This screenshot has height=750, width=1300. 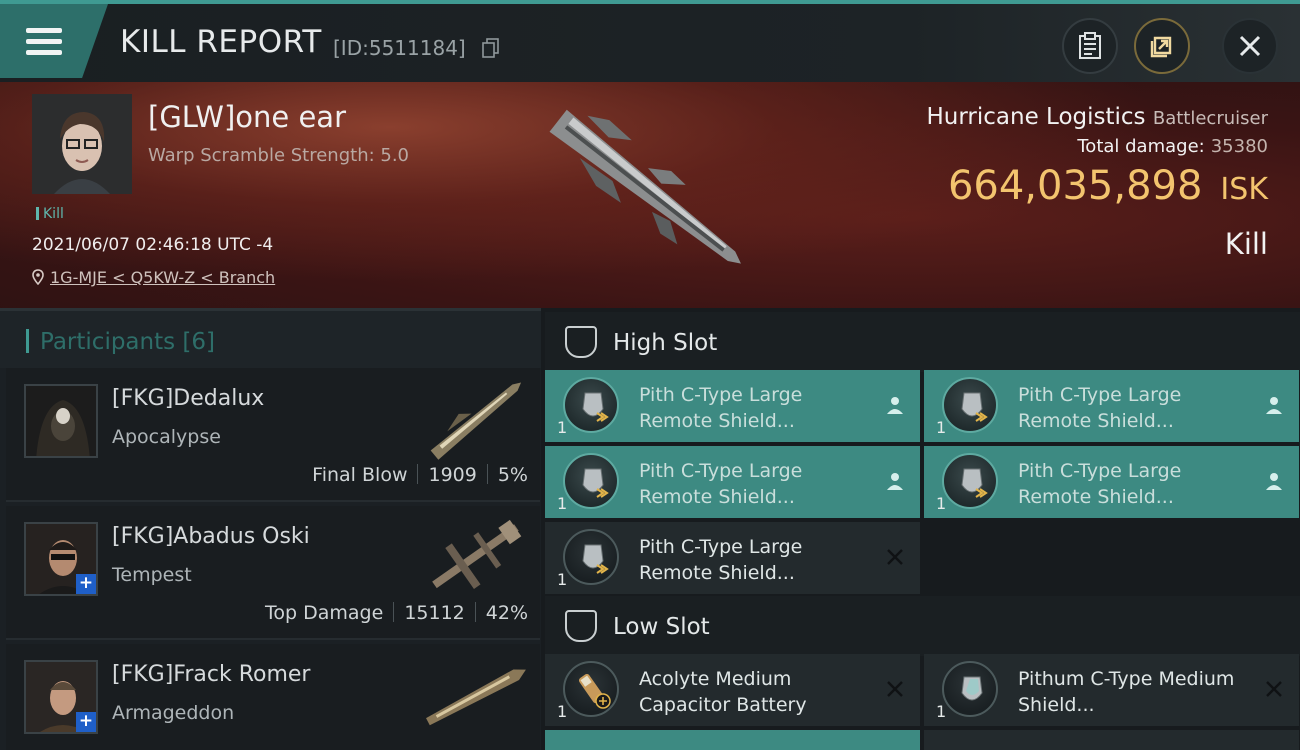 What do you see at coordinates (396, 613) in the screenshot?
I see `participant-stats: Top Damage 15112 42%` at bounding box center [396, 613].